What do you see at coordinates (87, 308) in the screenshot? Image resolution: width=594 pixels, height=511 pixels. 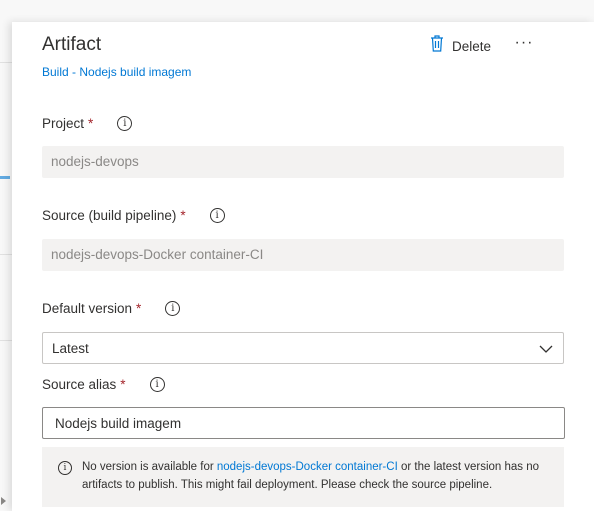 I see `default-version-label: Default version` at bounding box center [87, 308].